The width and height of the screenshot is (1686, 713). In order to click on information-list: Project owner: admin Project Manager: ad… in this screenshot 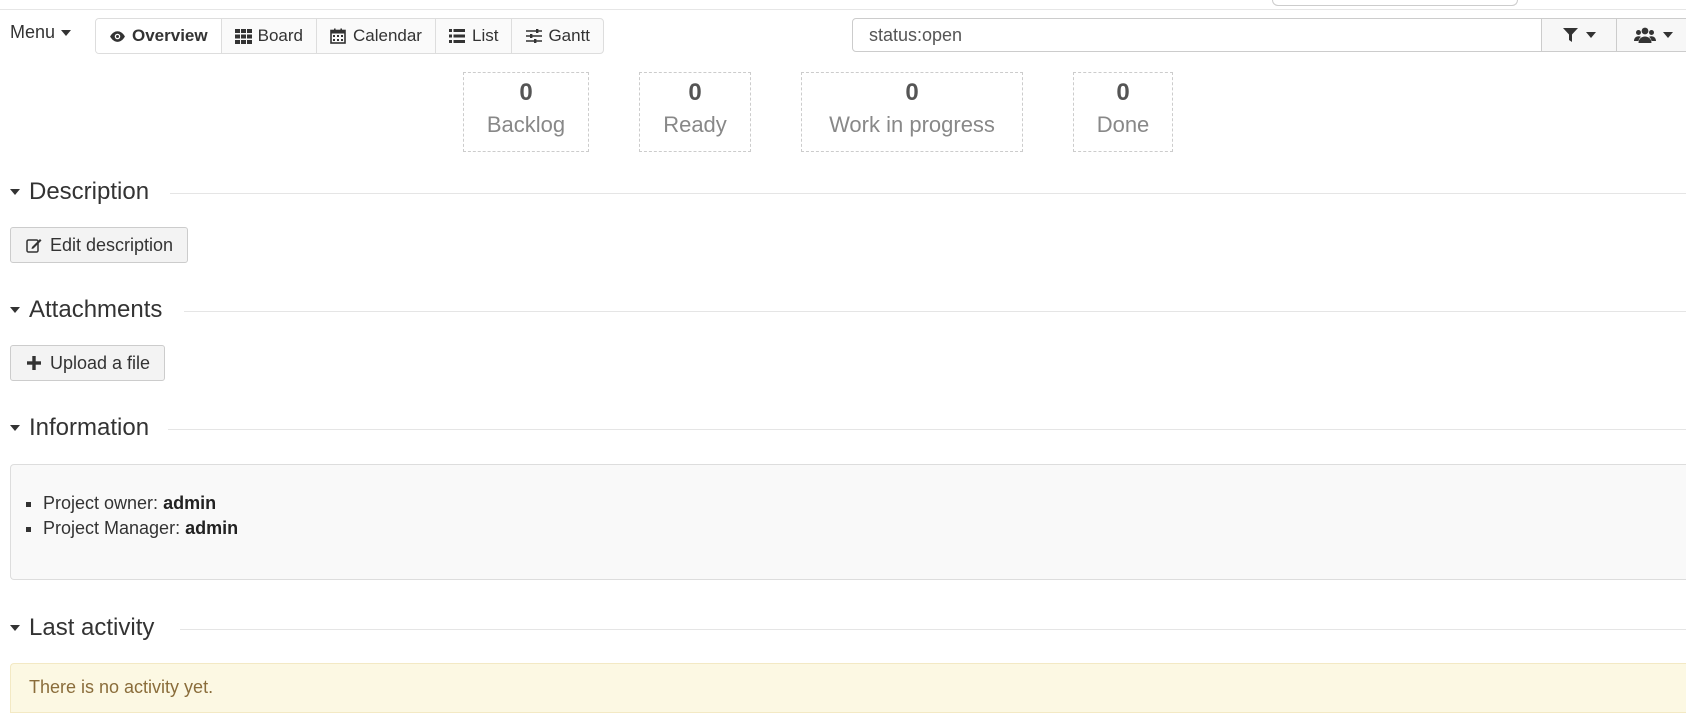, I will do `click(848, 516)`.